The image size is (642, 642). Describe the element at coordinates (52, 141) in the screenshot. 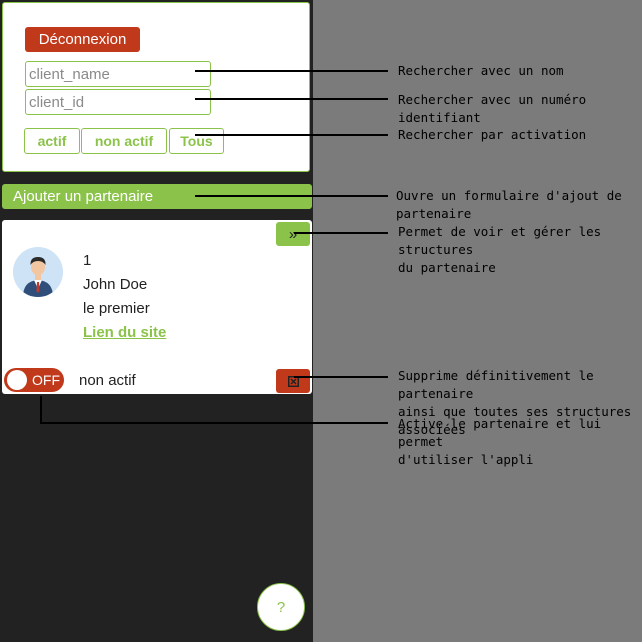

I see `filter-active-button: actif` at that location.